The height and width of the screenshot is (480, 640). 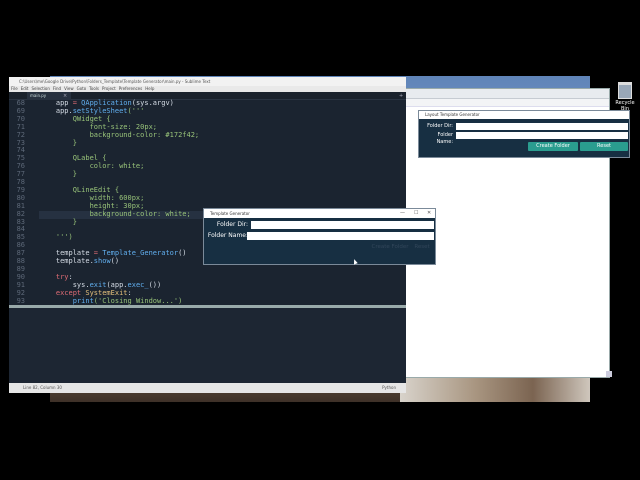 I want to click on folder-dir-label: Folder Dir:, so click(x=232, y=224).